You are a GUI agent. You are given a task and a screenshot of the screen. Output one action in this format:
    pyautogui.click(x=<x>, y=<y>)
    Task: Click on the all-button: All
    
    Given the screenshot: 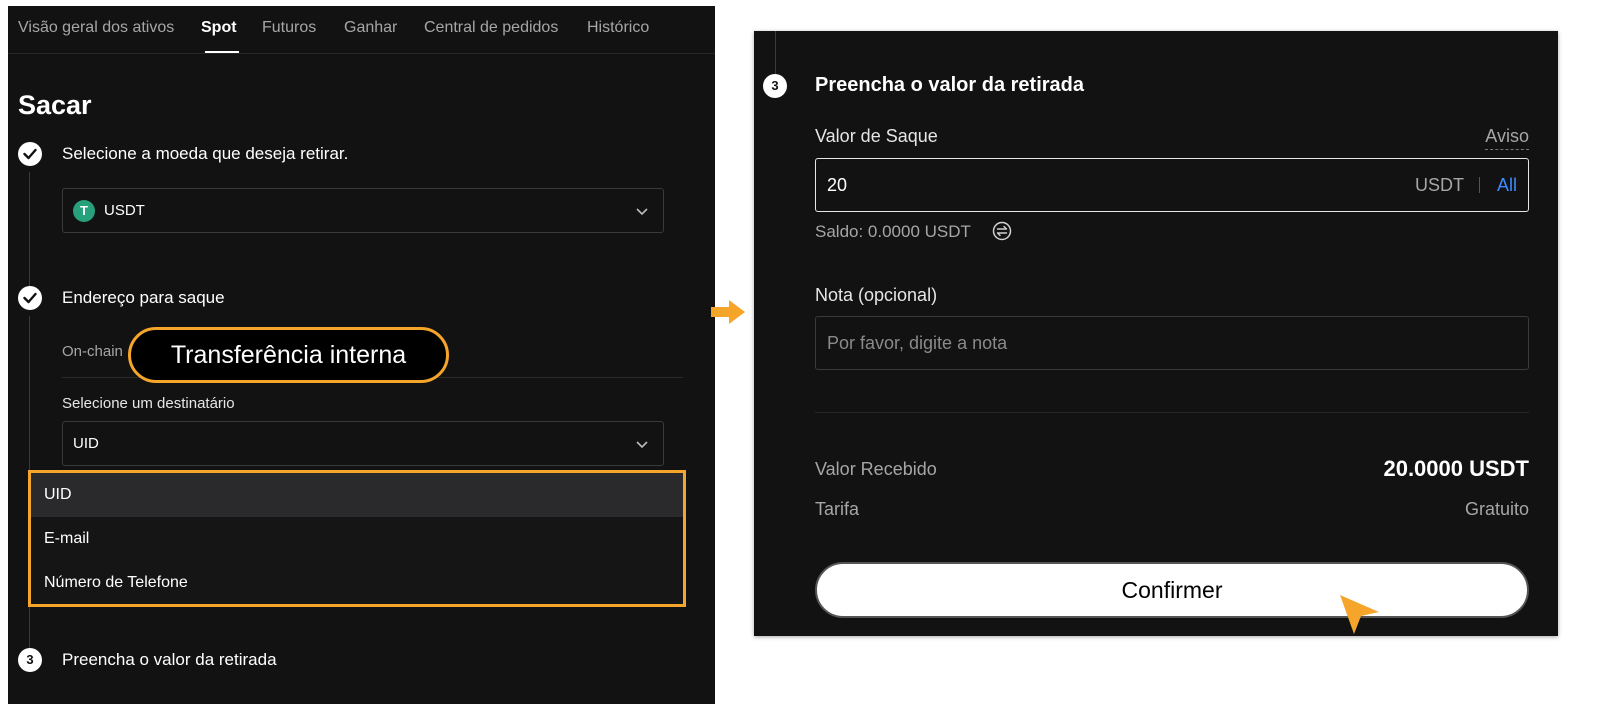 What is the action you would take?
    pyautogui.click(x=1507, y=185)
    